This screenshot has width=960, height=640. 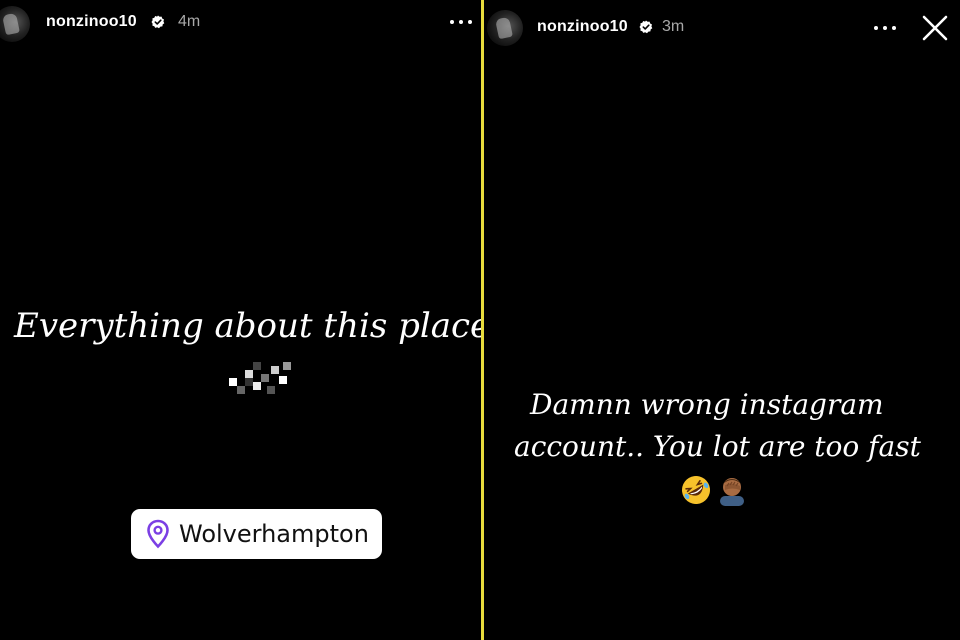 What do you see at coordinates (247, 326) in the screenshot?
I see `story-text: Everything about this place i` at bounding box center [247, 326].